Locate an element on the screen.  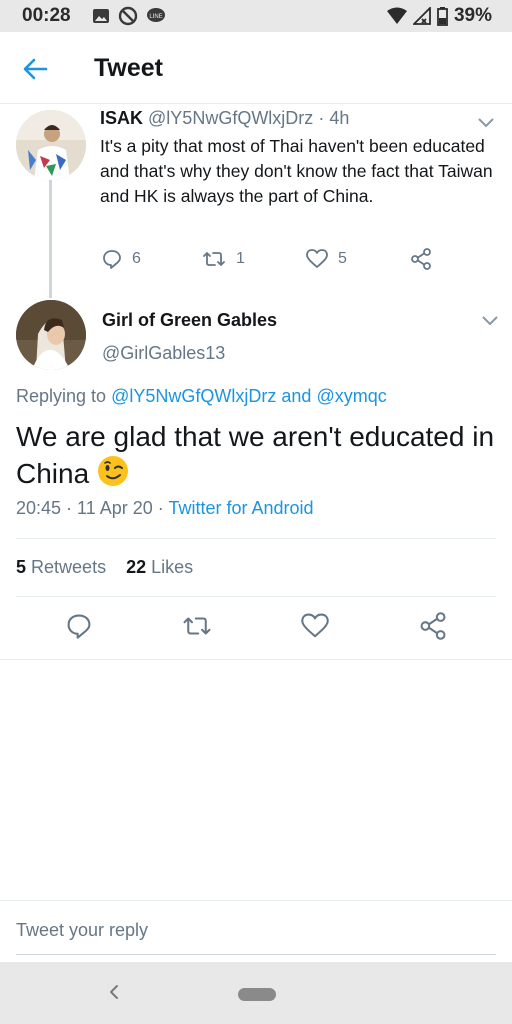
status-time: 00:28 is located at coordinates (46, 15).